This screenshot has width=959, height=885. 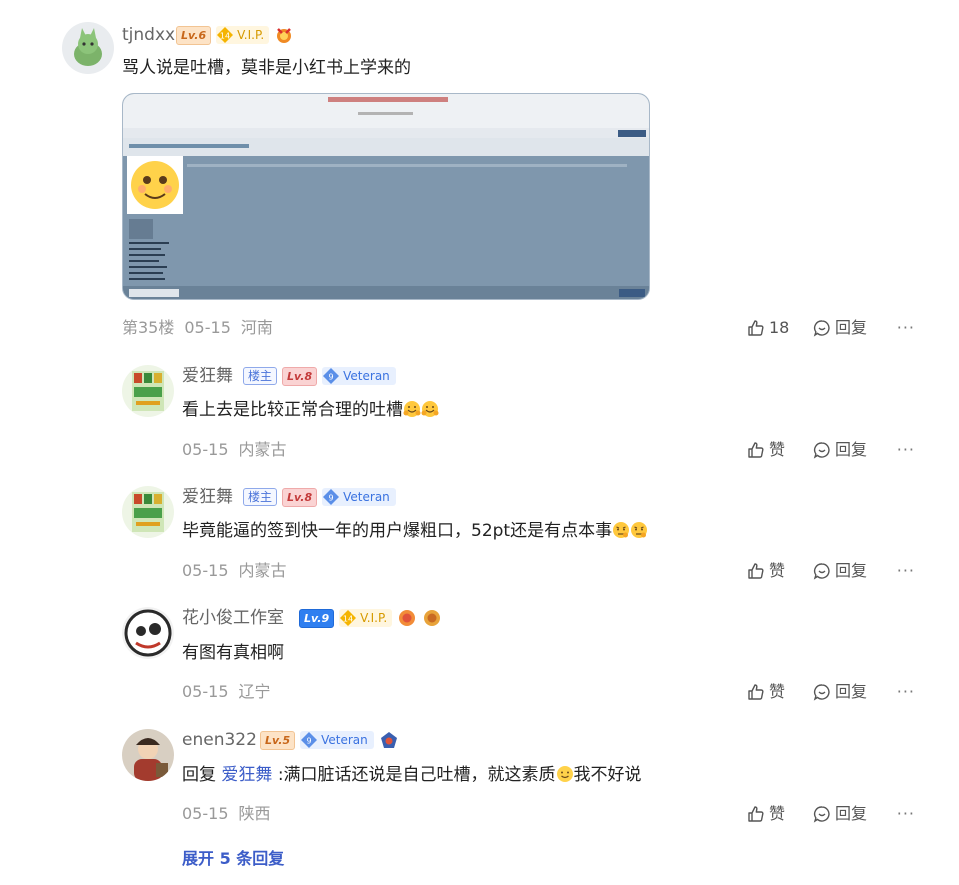 What do you see at coordinates (254, 691) in the screenshot?
I see `comment-location: 辽宁` at bounding box center [254, 691].